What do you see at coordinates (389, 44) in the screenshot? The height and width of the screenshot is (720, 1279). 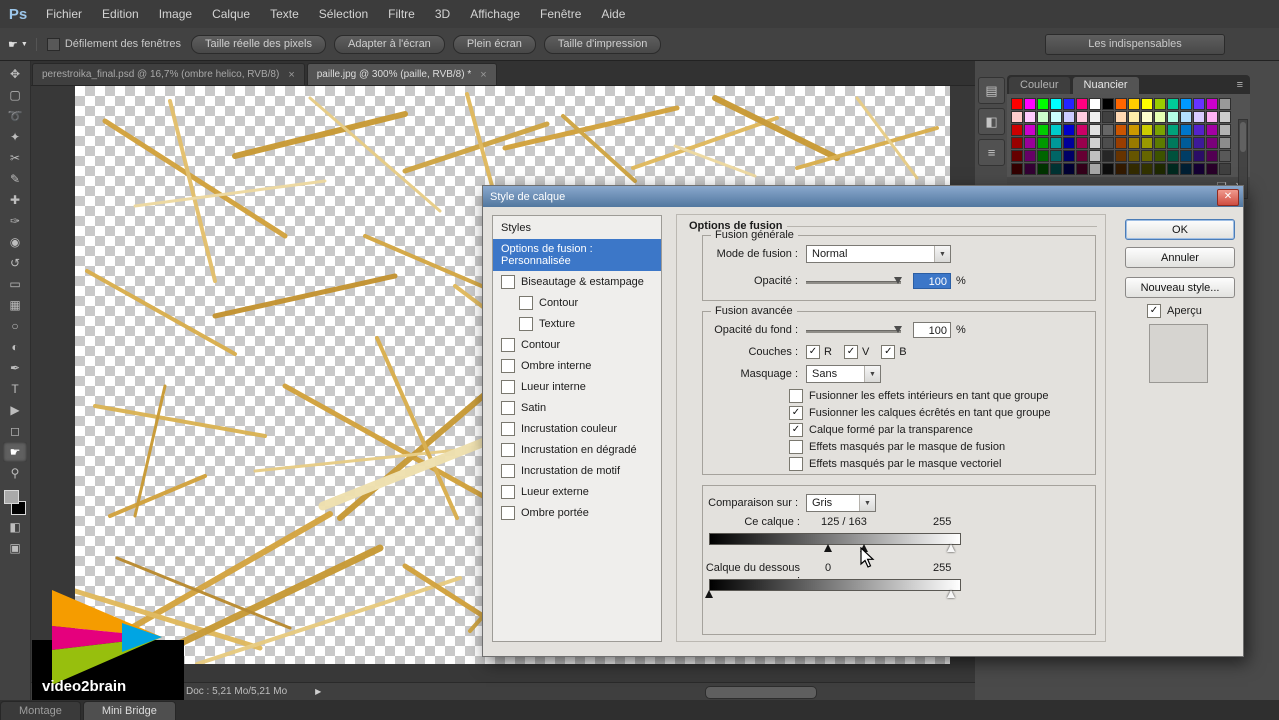 I see `options-button-adapter-a-l-ecran: Adapter à l'écran` at bounding box center [389, 44].